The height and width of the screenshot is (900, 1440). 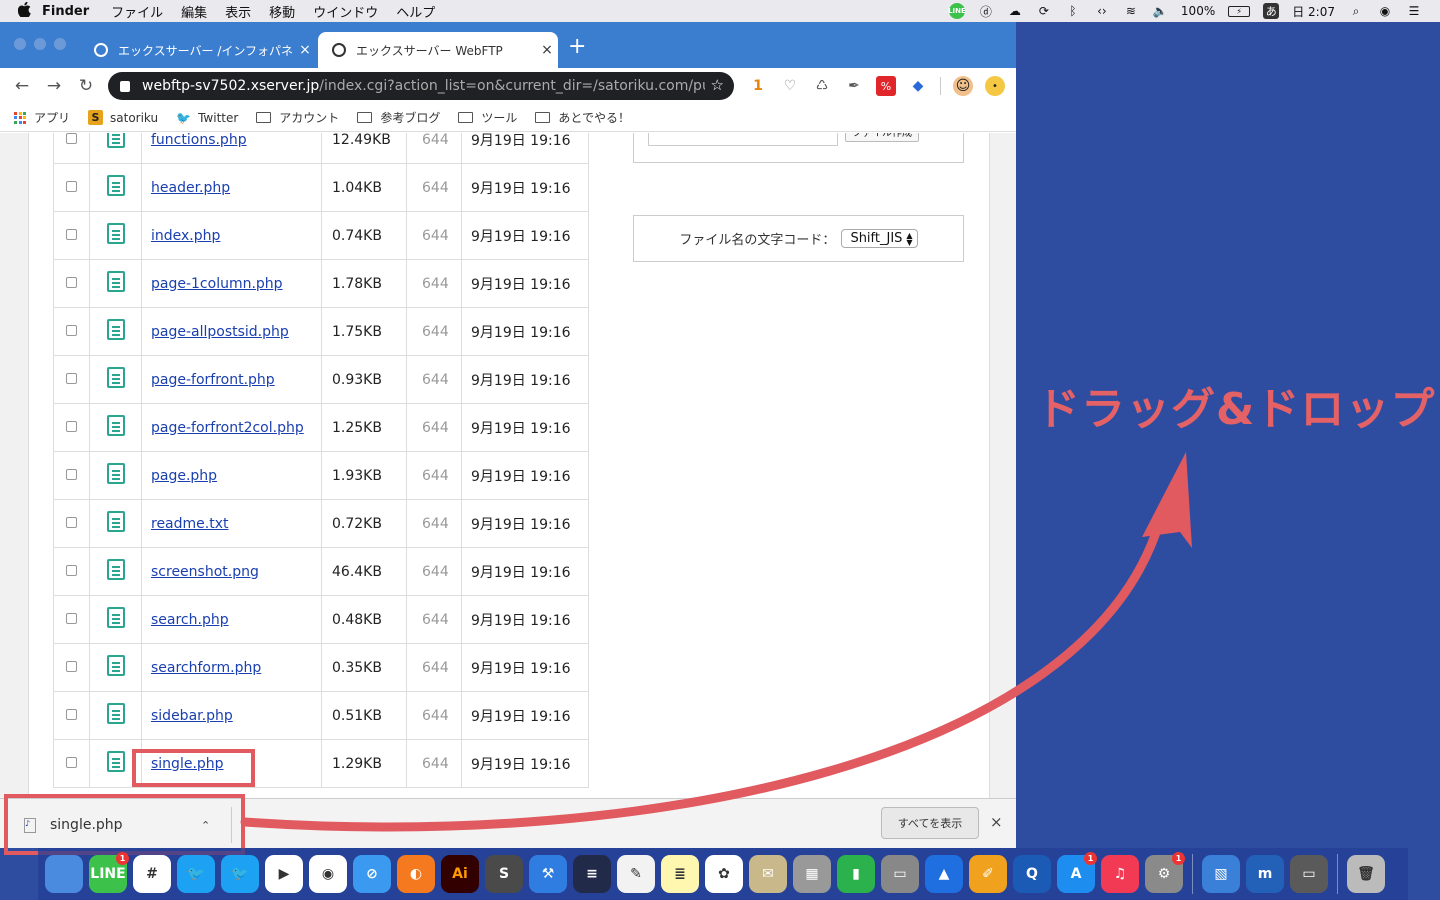 I want to click on dock-image-capture-icon: ▭, so click(x=900, y=874).